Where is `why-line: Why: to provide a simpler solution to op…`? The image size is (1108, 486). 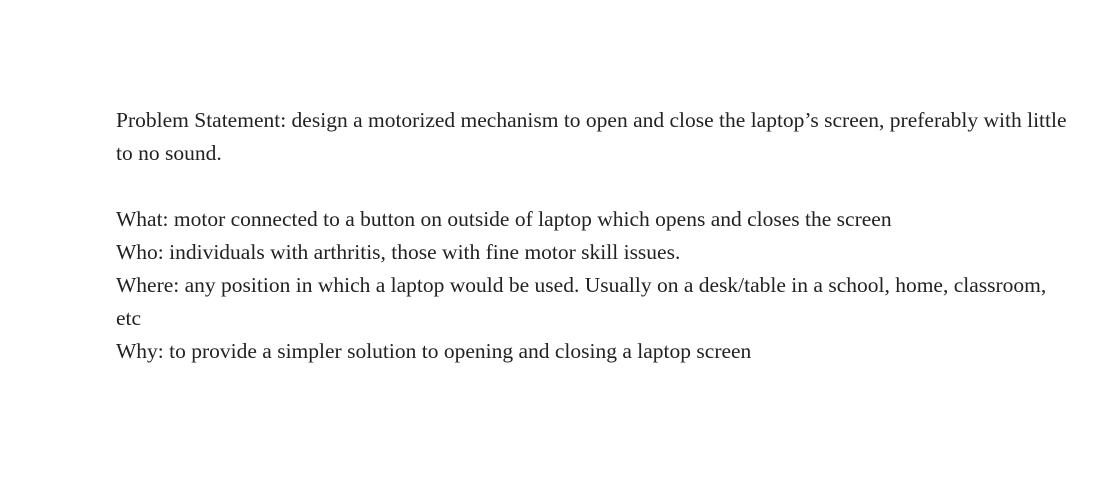
why-line: Why: to provide a simpler solution to op… is located at coordinates (434, 351).